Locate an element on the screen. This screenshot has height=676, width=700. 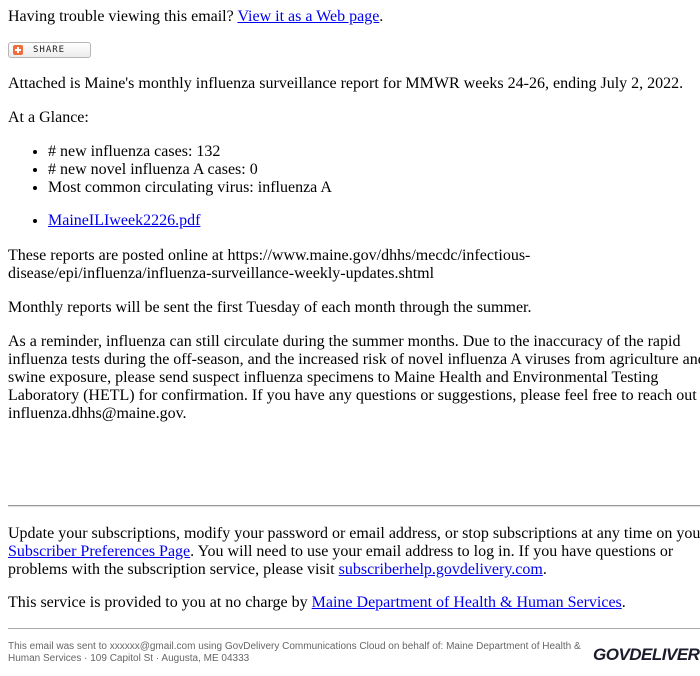
share-label: SHARE is located at coordinates (49, 50).